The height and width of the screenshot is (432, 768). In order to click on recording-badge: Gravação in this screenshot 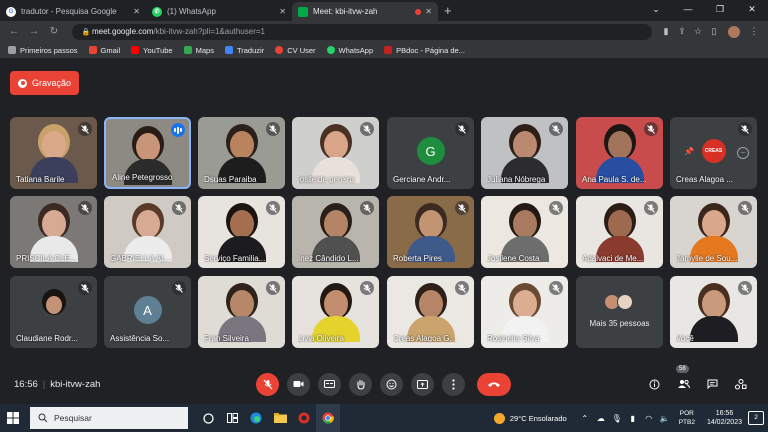, I will do `click(45, 83)`.